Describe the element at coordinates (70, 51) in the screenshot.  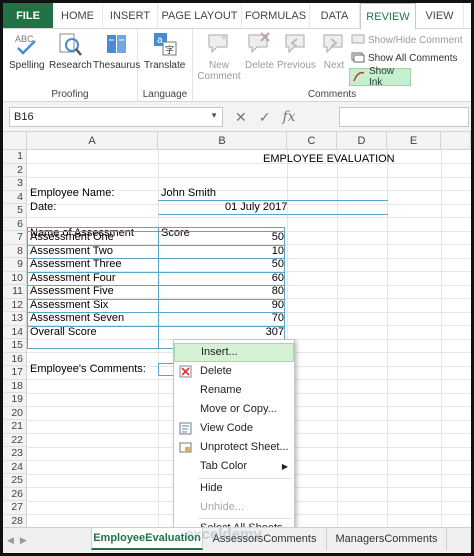
I see `research-button: Research` at that location.